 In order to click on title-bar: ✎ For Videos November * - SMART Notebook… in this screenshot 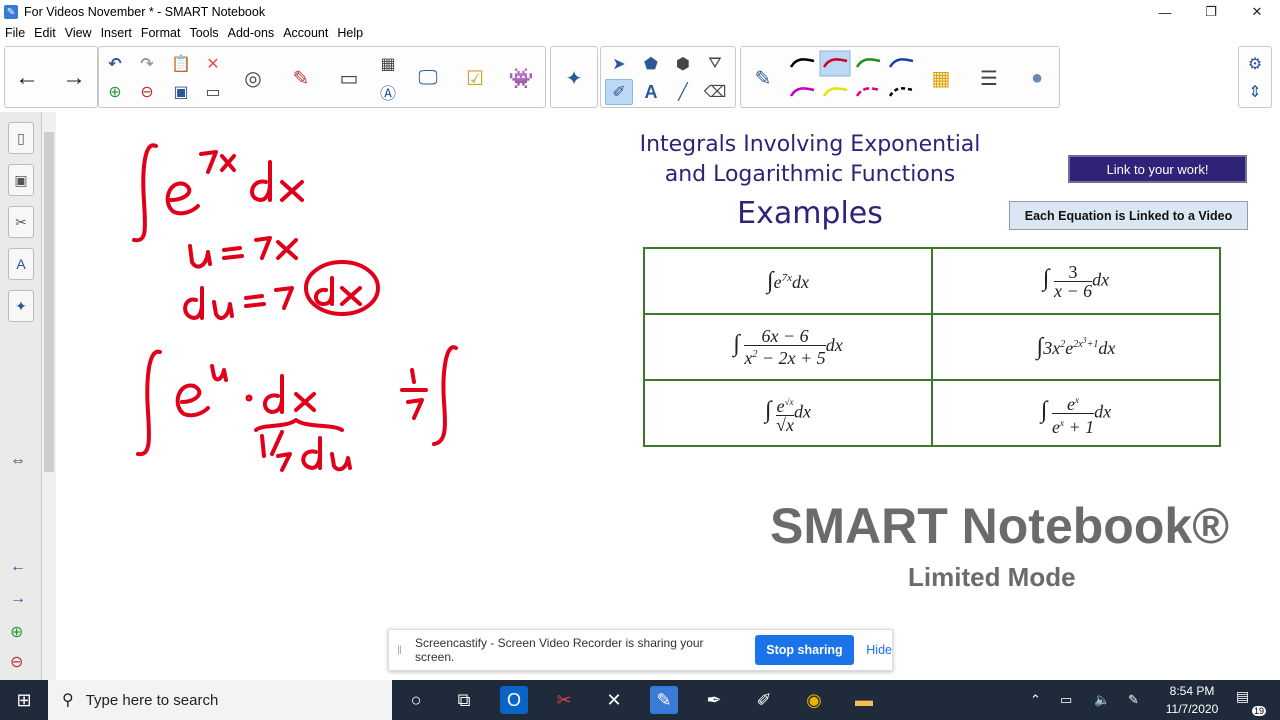, I will do `click(640, 12)`.